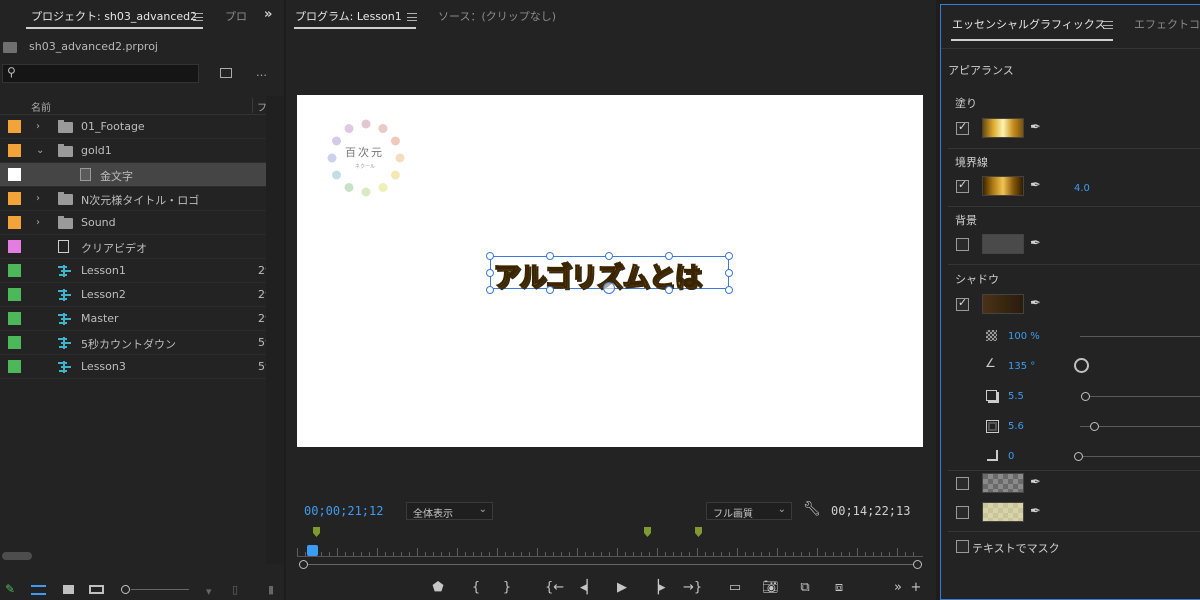 The height and width of the screenshot is (600, 1200). Describe the element at coordinates (125, 589) in the screenshot. I see `zoom-slider-knob` at that location.